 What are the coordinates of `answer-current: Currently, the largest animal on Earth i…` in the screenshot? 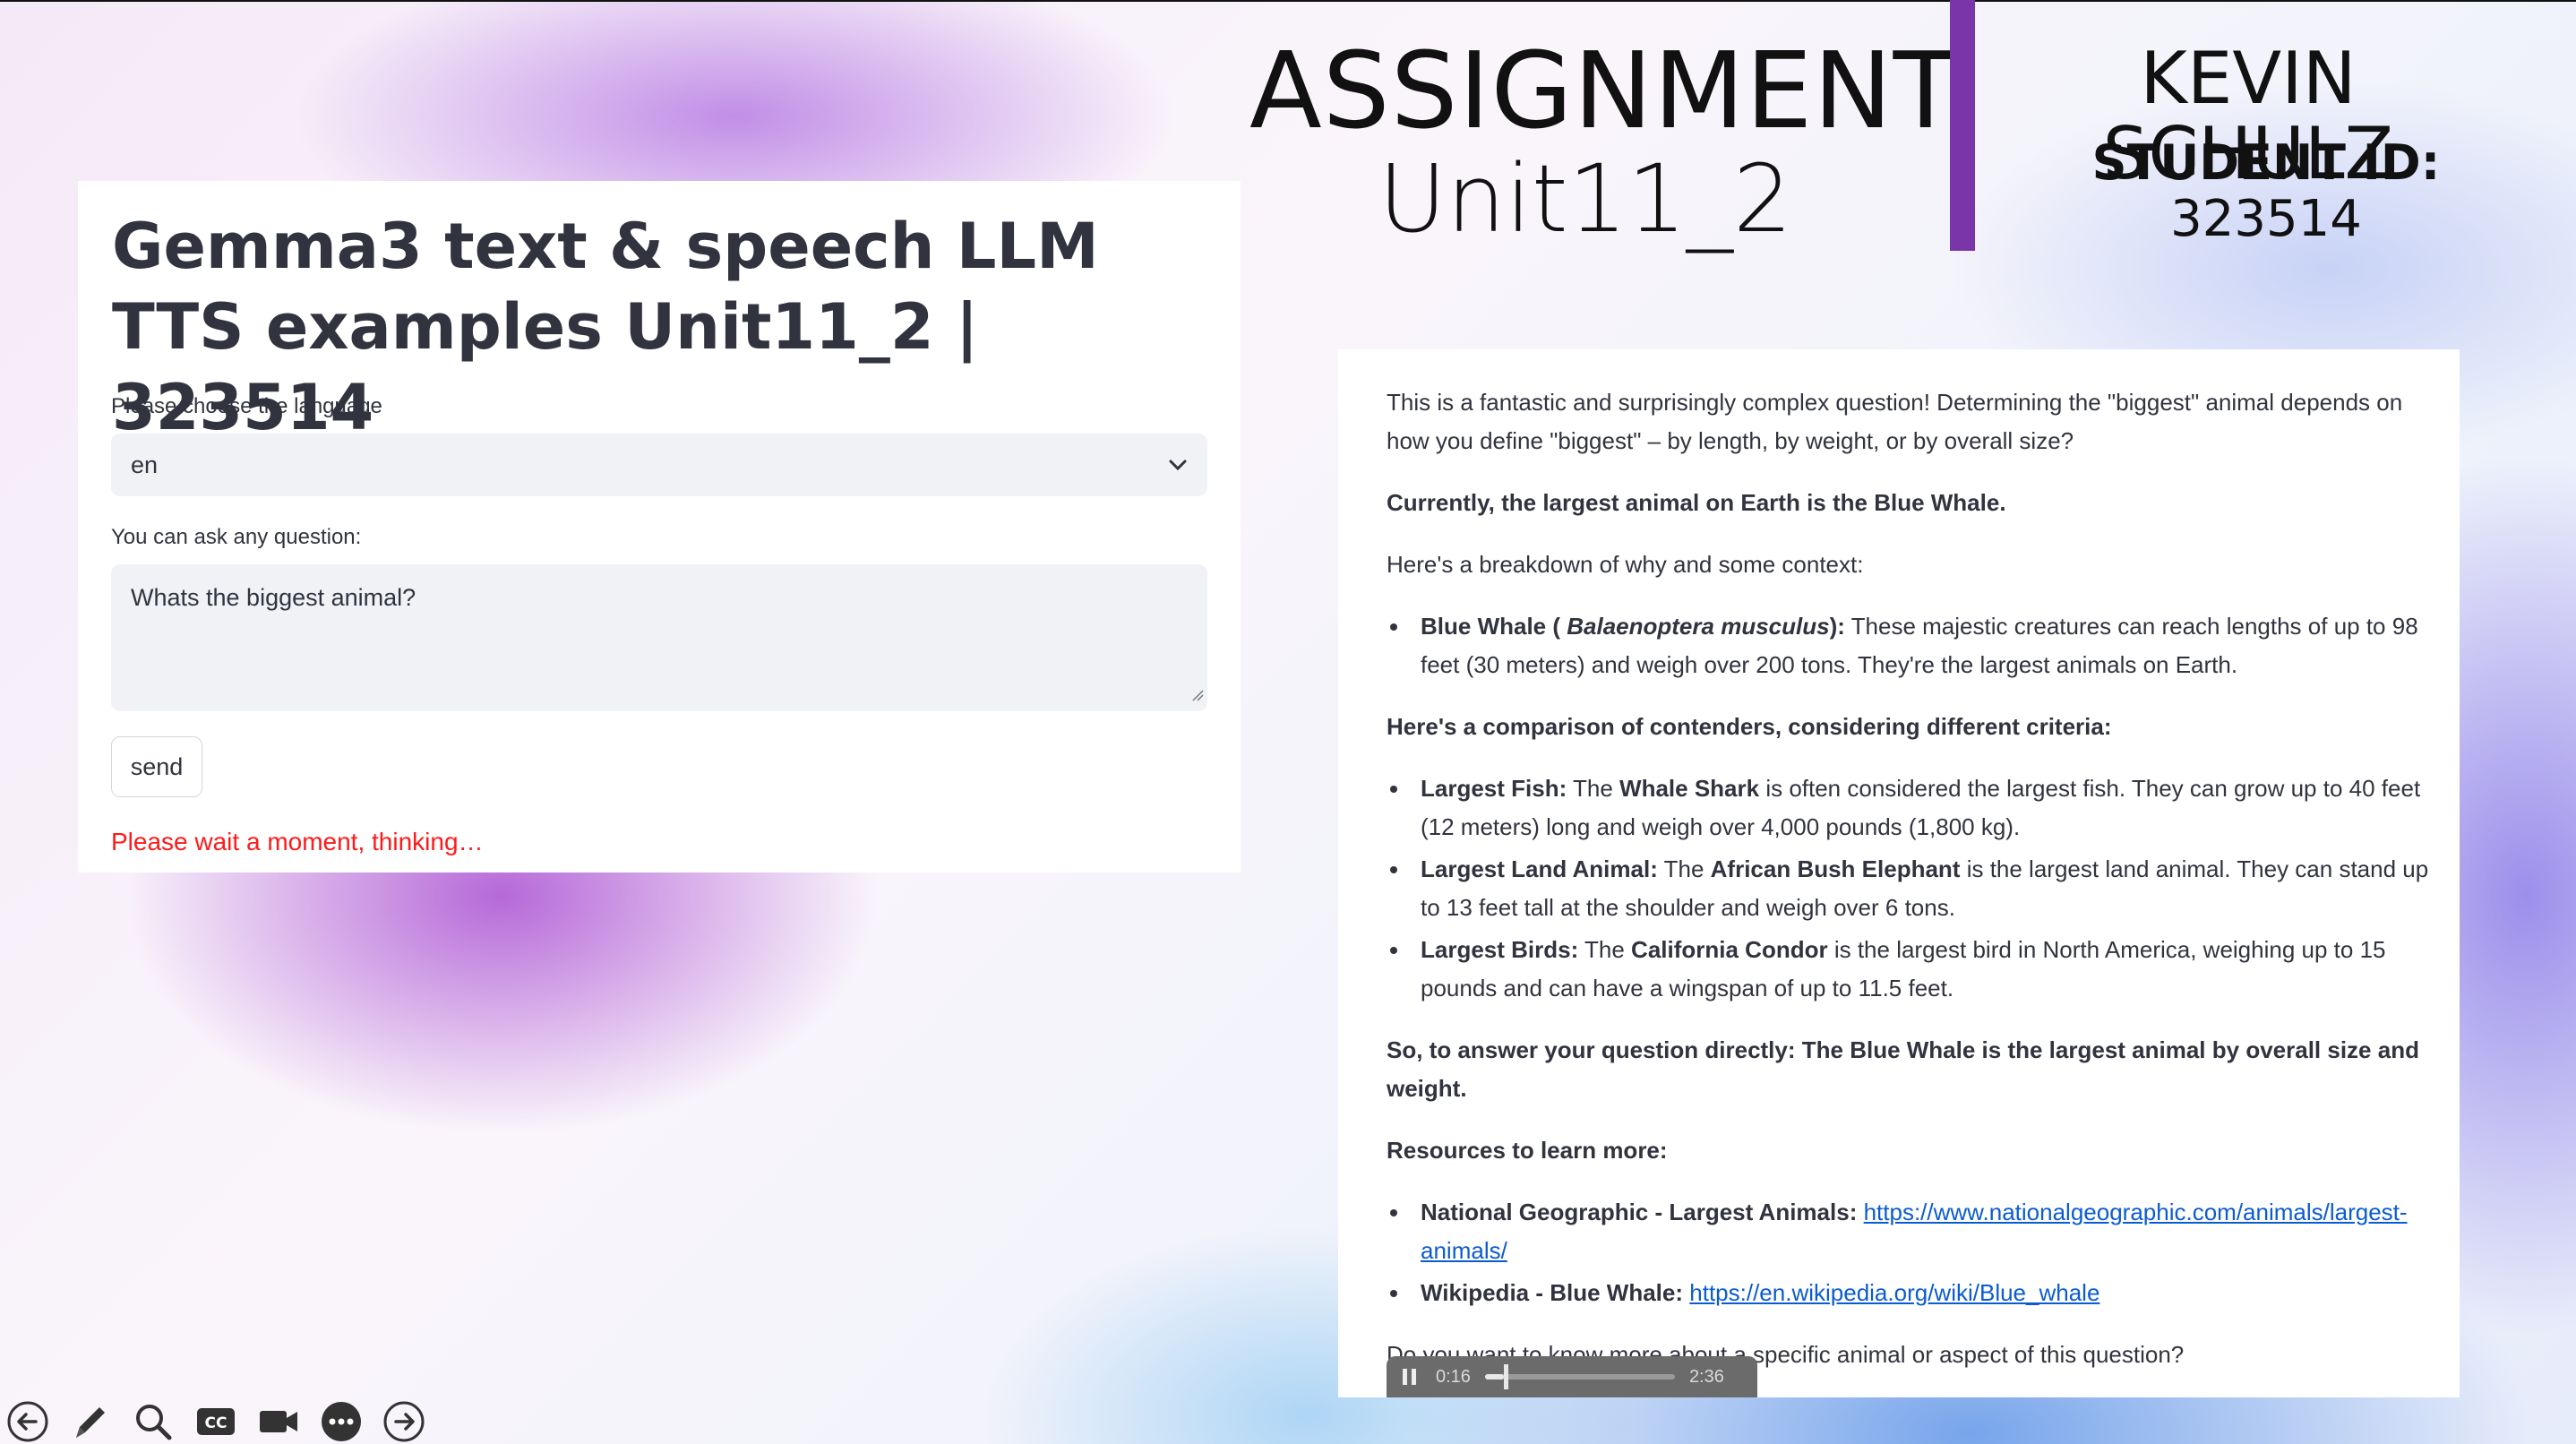 It's located at (1696, 503).